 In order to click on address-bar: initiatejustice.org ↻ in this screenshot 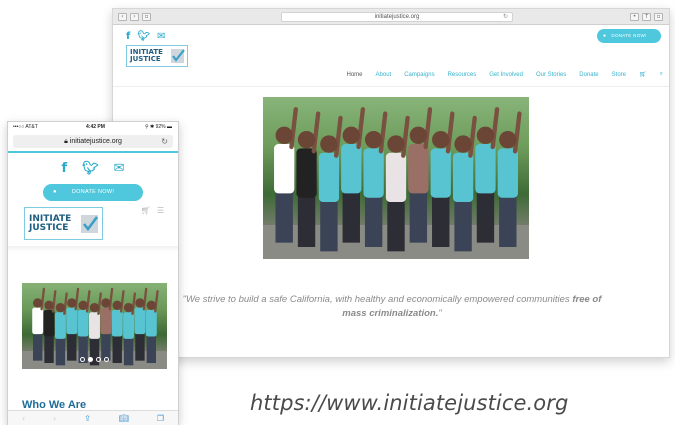, I will do `click(397, 17)`.